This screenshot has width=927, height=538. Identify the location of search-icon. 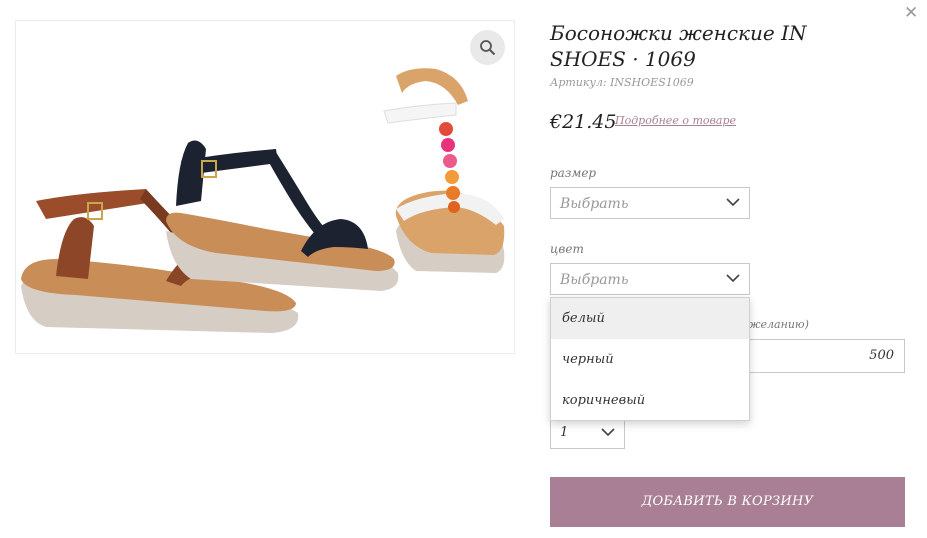
(488, 48).